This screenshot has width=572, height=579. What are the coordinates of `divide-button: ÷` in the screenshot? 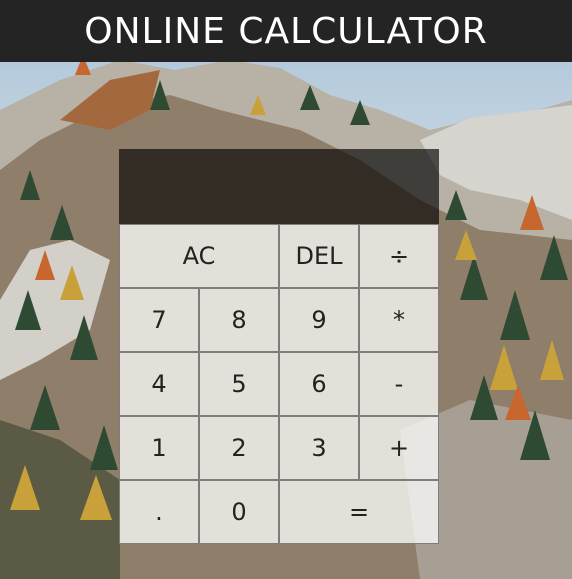 It's located at (399, 256).